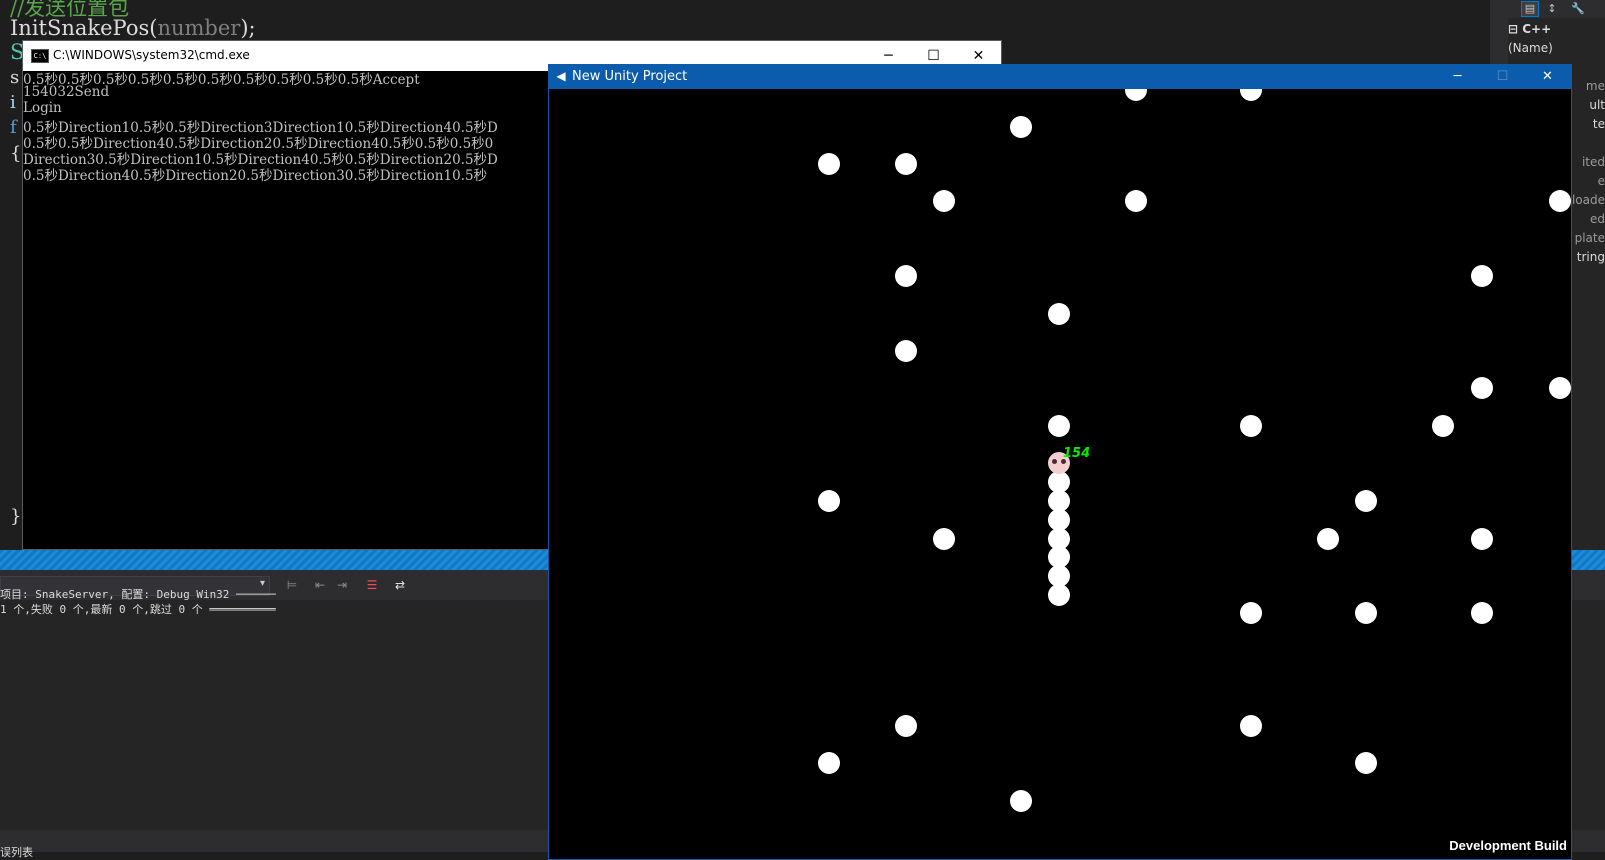  Describe the element at coordinates (13, 127) in the screenshot. I see `code-line-6: f` at that location.